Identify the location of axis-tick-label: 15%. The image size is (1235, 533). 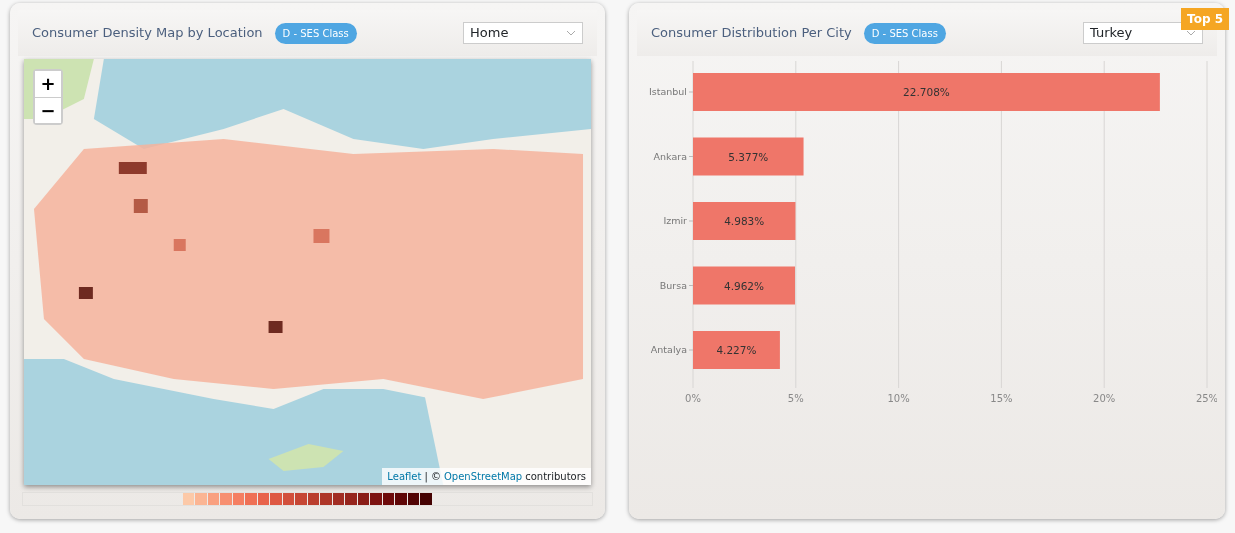
(1001, 398).